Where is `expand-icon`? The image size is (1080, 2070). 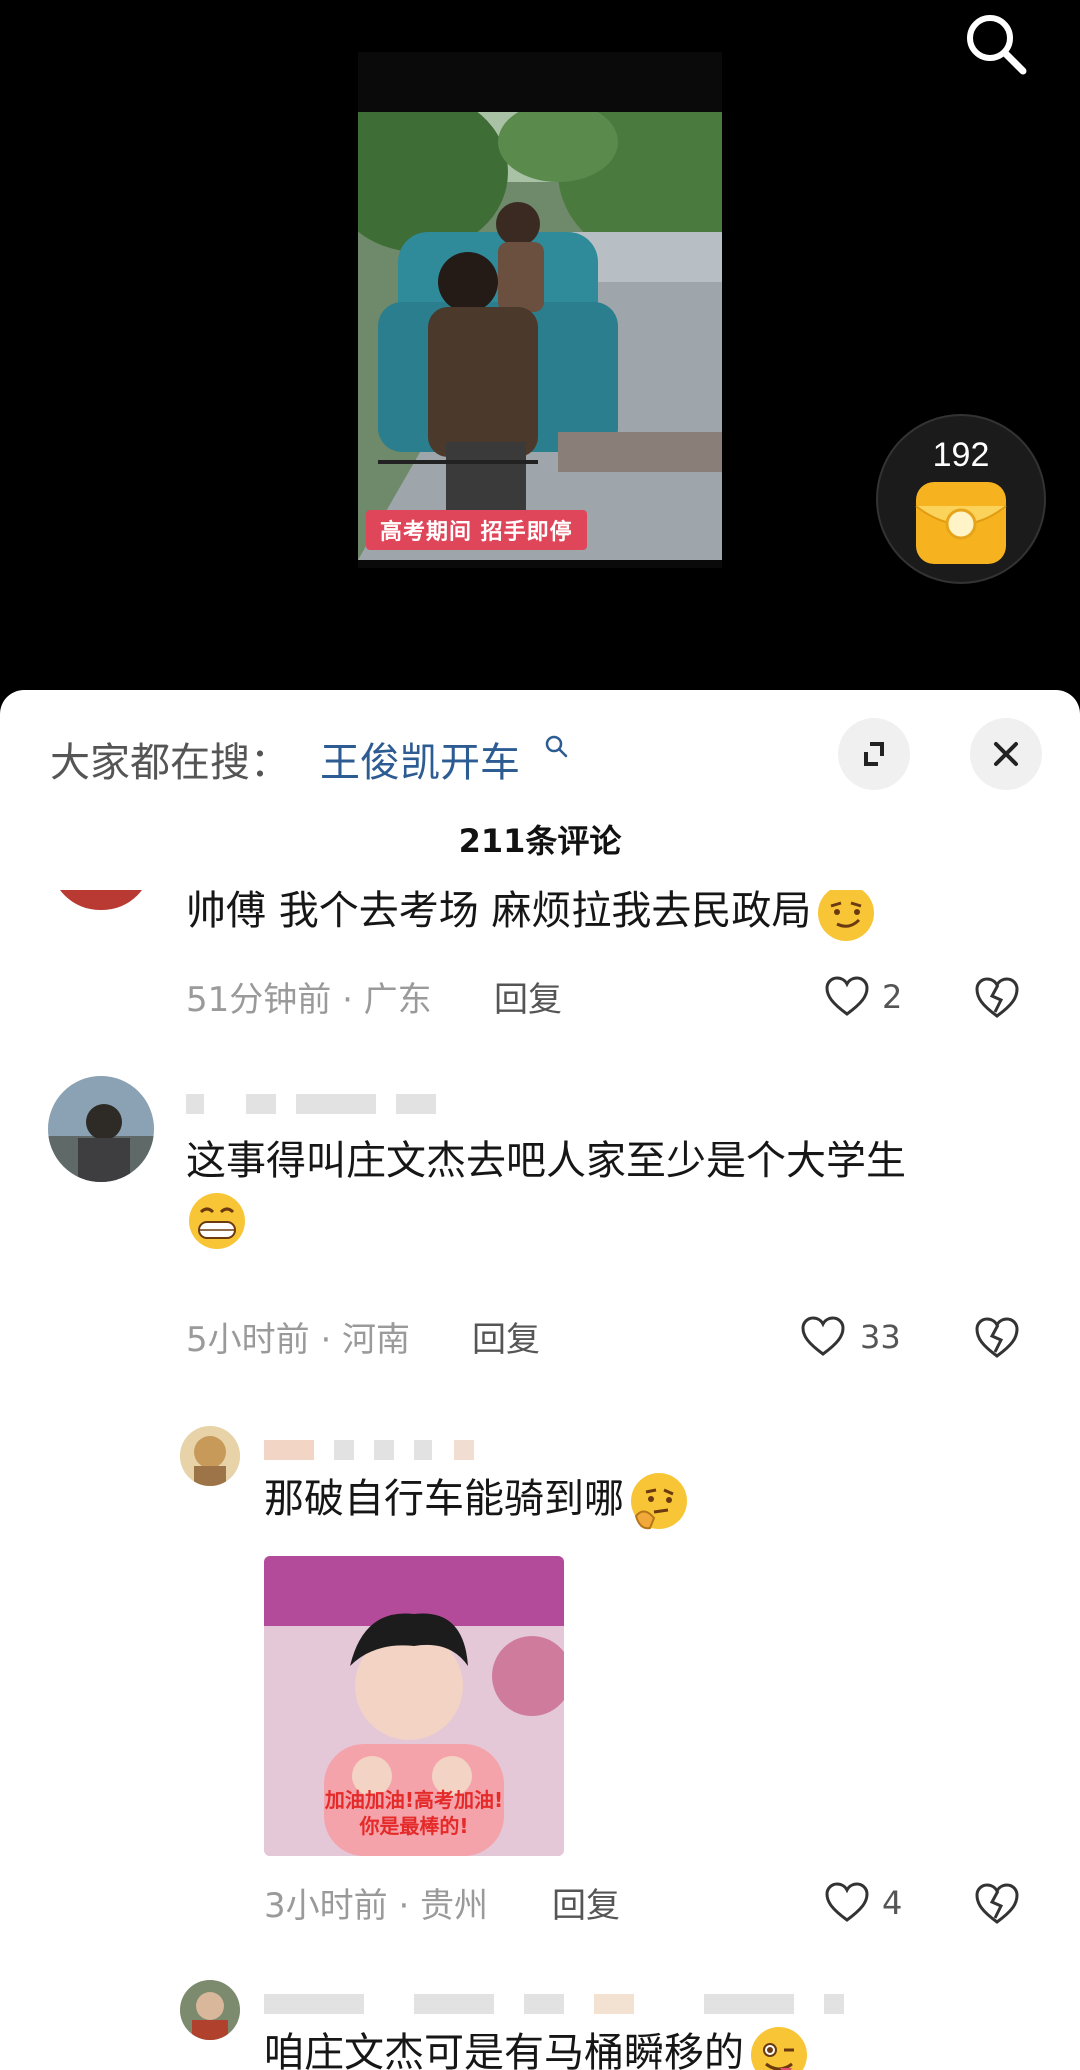
expand-icon is located at coordinates (874, 754).